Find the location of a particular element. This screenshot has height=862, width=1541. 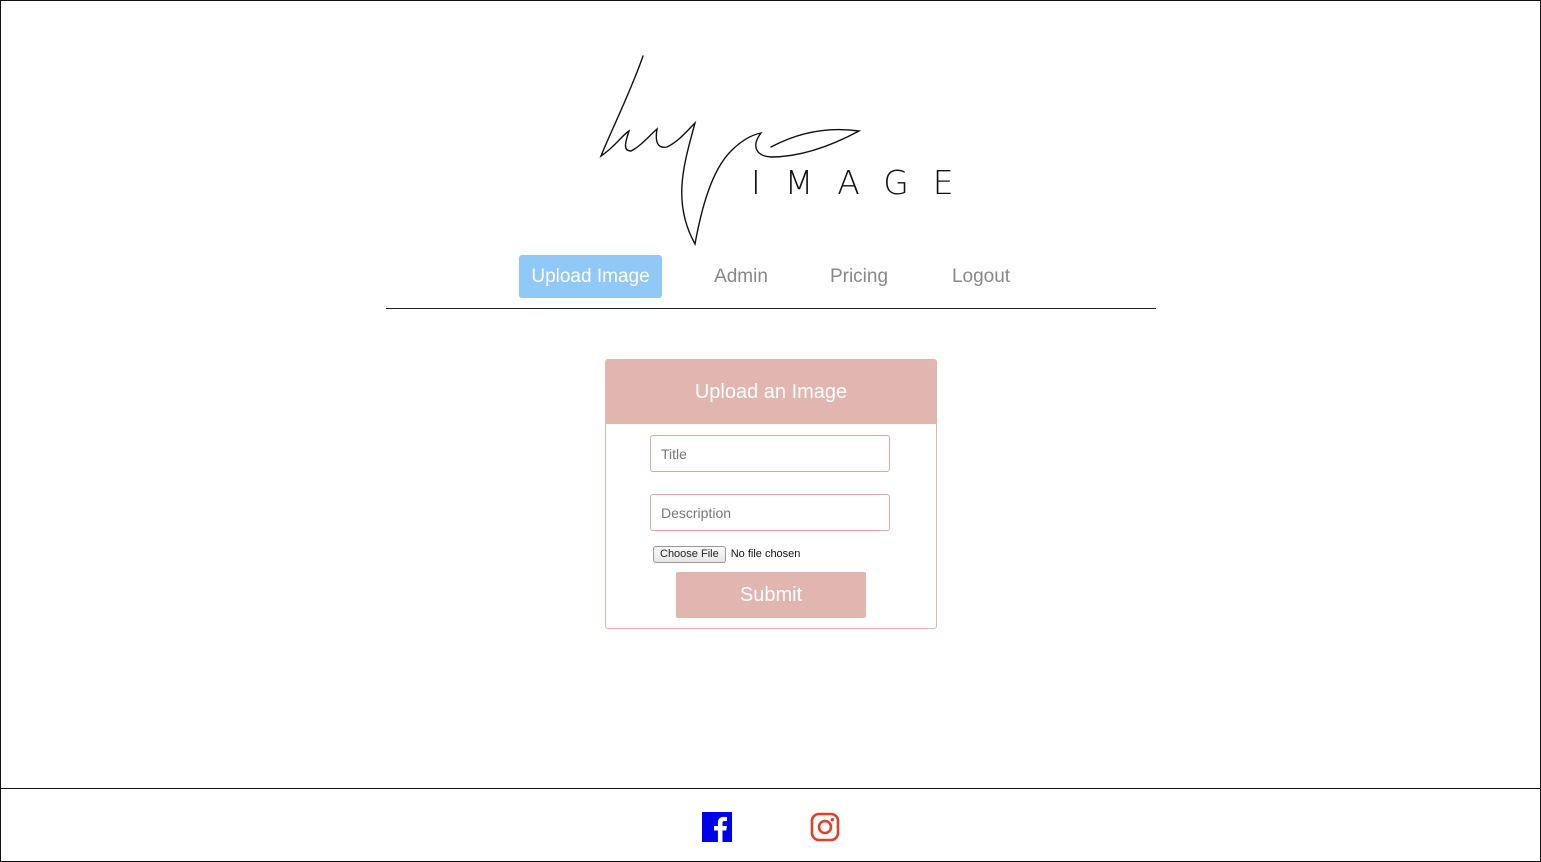

nav-upload-image: Upload Image is located at coordinates (590, 276).